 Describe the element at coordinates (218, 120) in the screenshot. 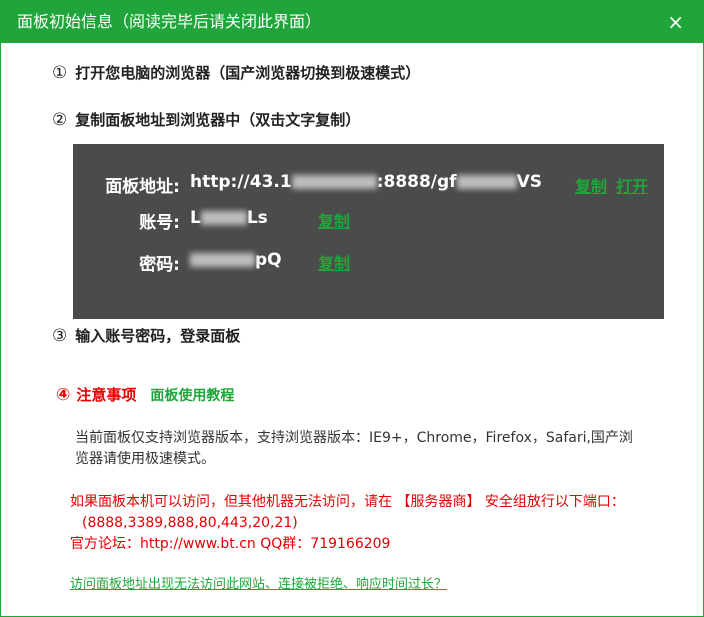

I see `step-2-text: 复制面板地址到浏览器中（双击文字复制）` at that location.